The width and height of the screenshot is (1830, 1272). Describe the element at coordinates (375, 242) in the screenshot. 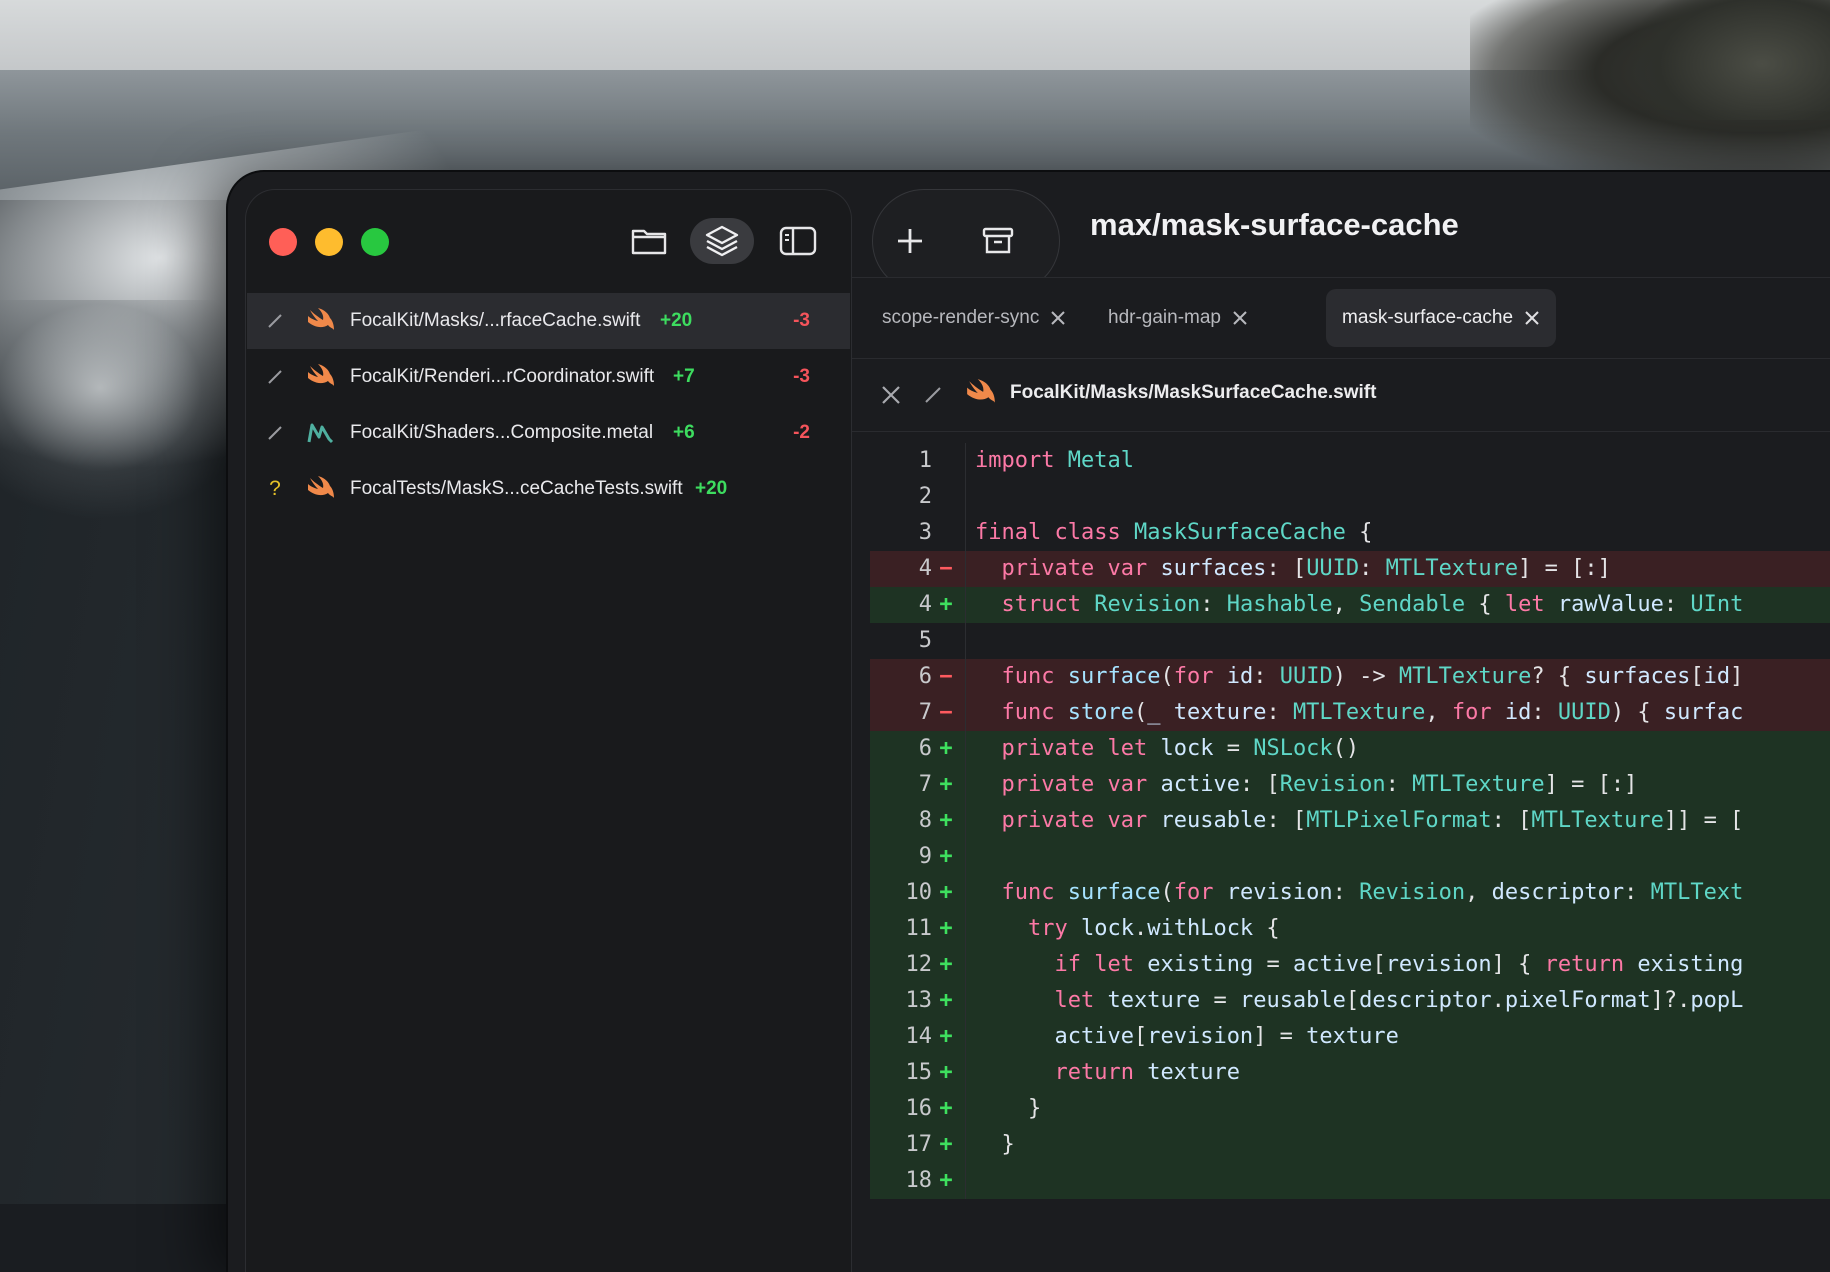

I see `zoom-window-button` at that location.